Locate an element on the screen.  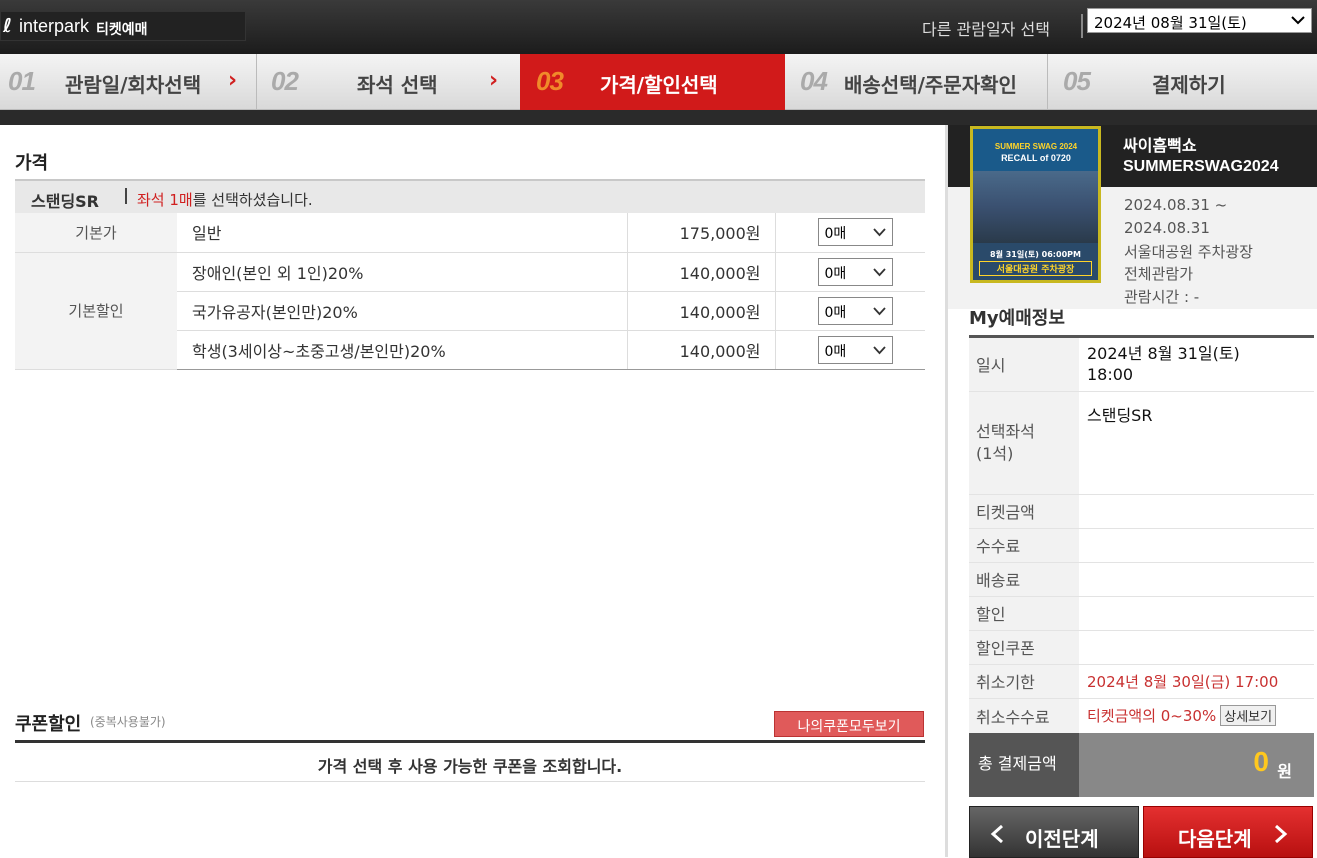
price-amount: 175,000원 is located at coordinates (701, 233).